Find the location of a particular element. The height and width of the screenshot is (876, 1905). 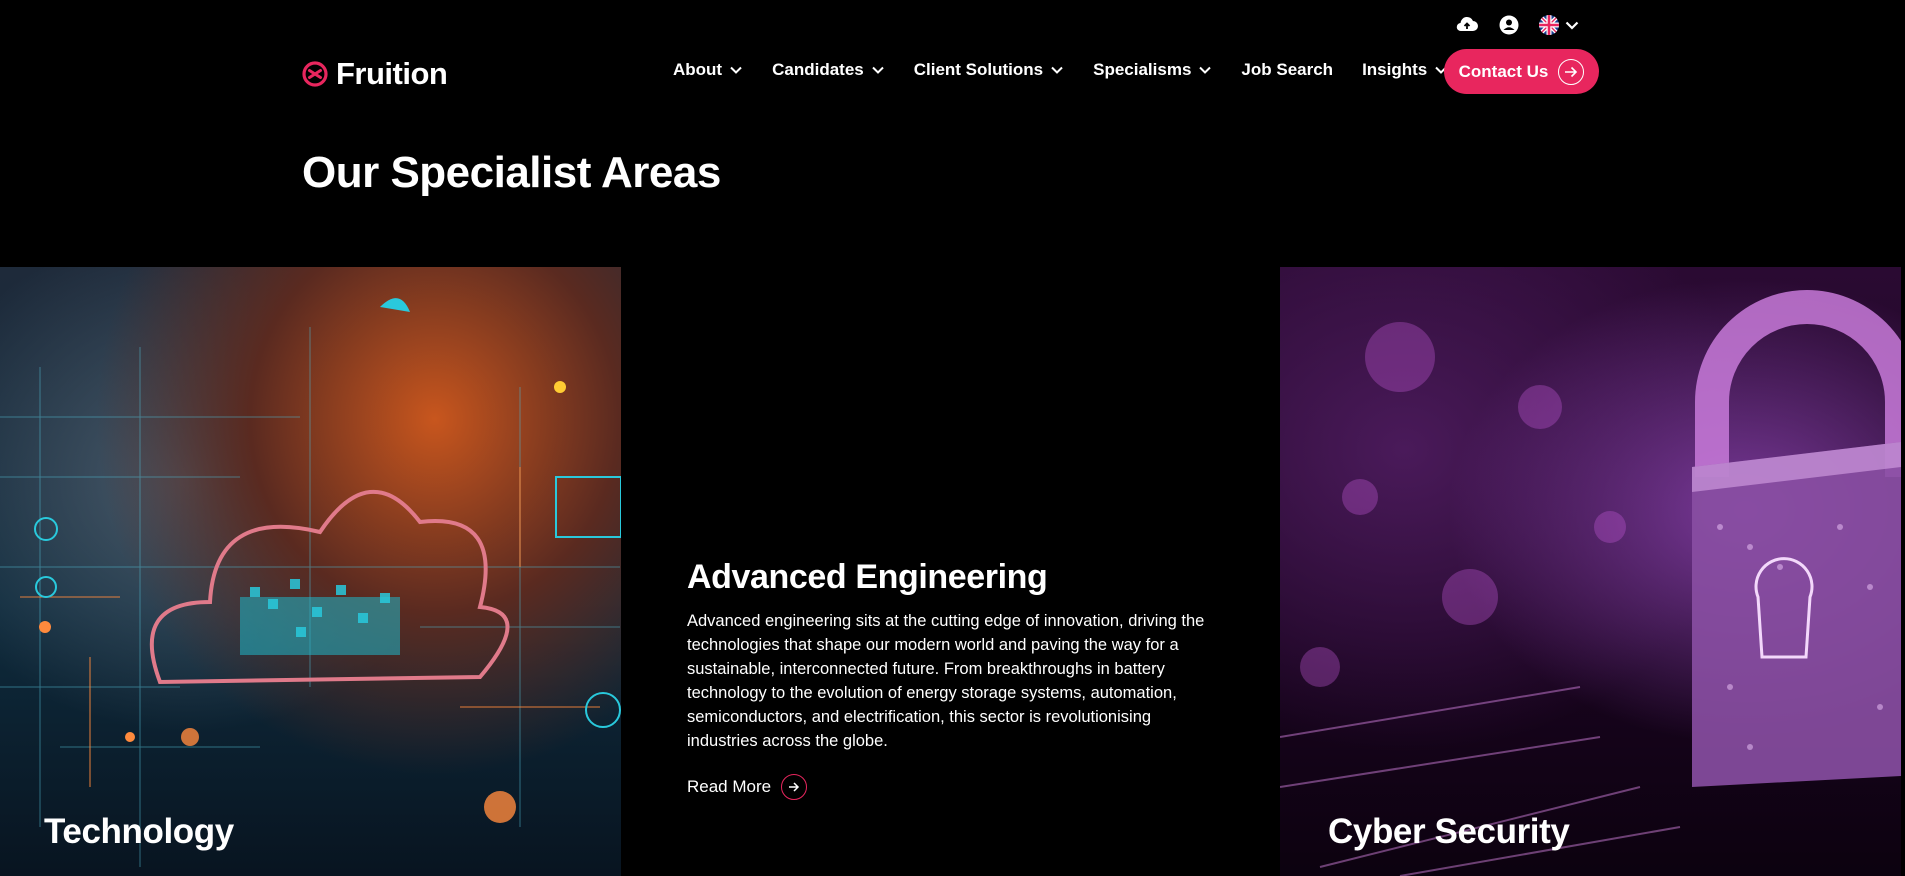

tile-label: Technology is located at coordinates (139, 831).